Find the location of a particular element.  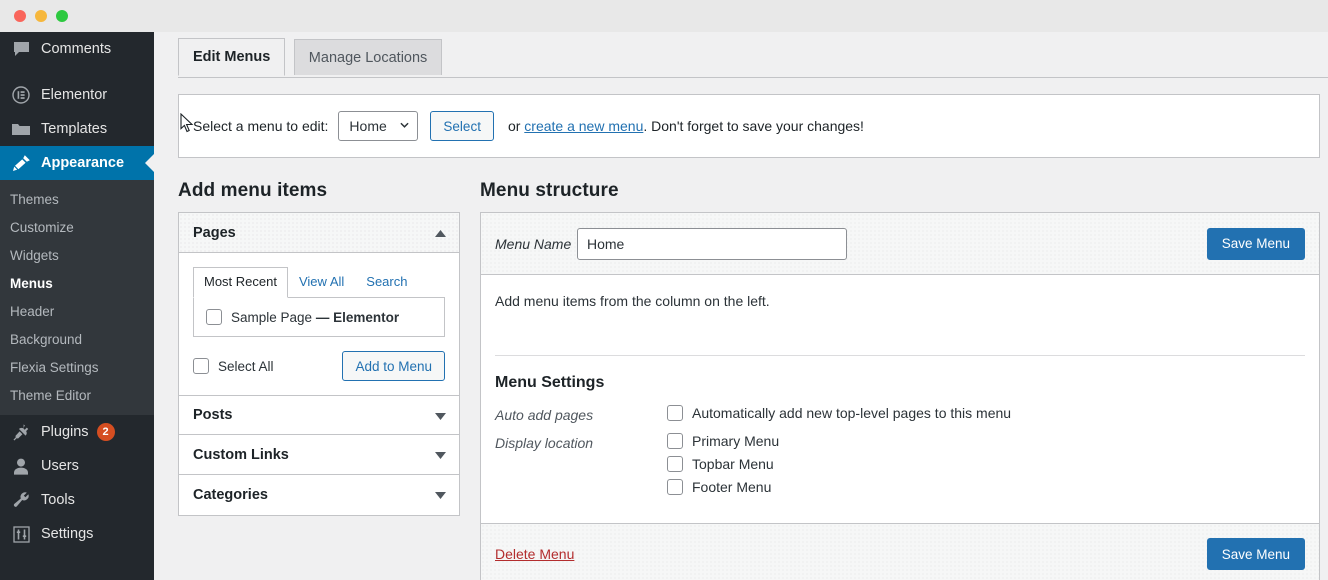

sidebar-subitem-menus: Menus is located at coordinates (77, 283).